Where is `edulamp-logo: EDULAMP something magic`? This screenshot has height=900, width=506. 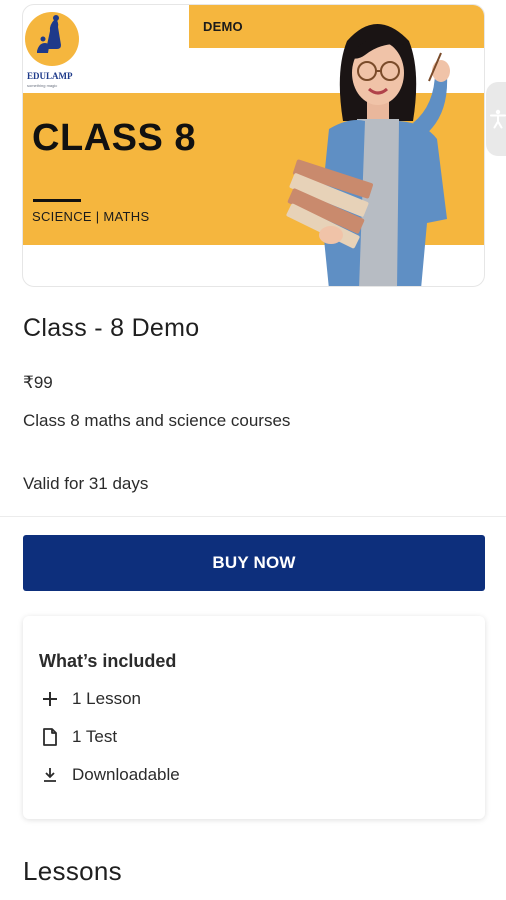
edulamp-logo: EDULAMP something magic is located at coordinates (52, 50).